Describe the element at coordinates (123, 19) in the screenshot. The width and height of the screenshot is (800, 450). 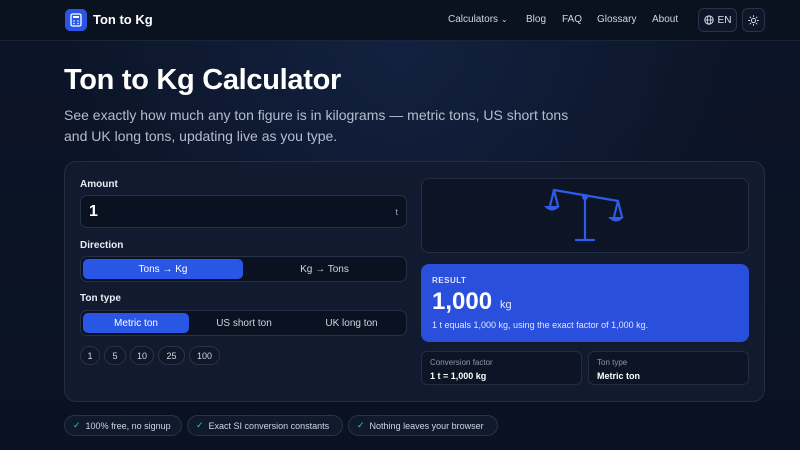
I see `brand-name: Ton to Kg` at that location.